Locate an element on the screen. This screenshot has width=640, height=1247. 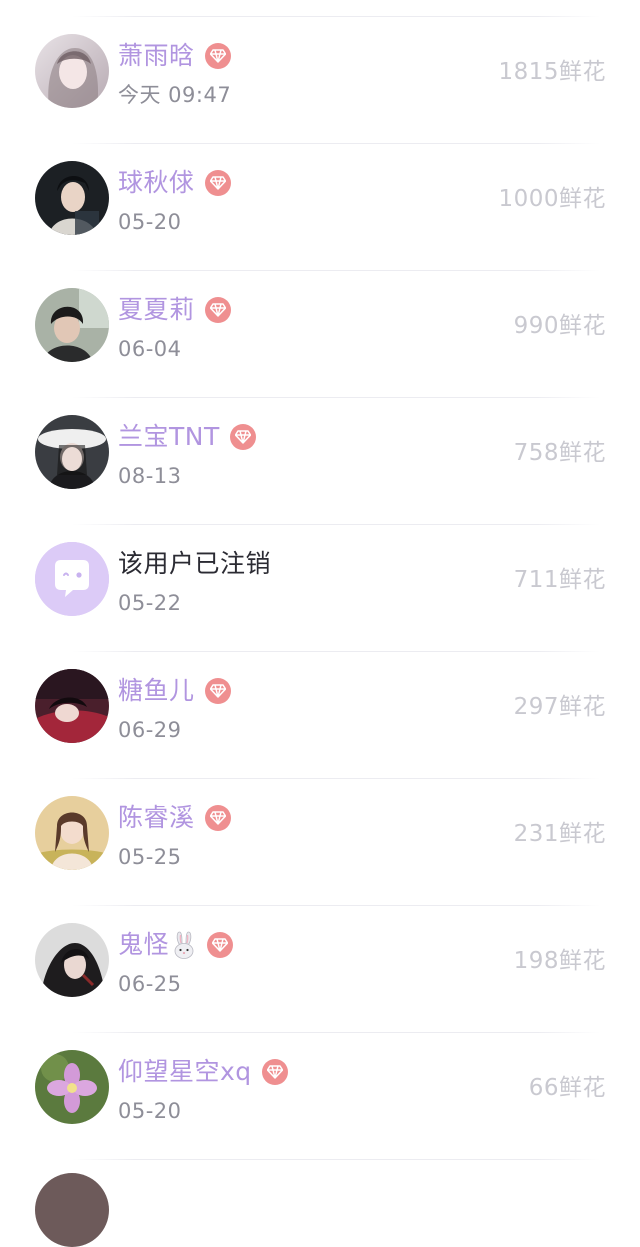
flower-count: 1815鲜花 is located at coordinates (552, 72).